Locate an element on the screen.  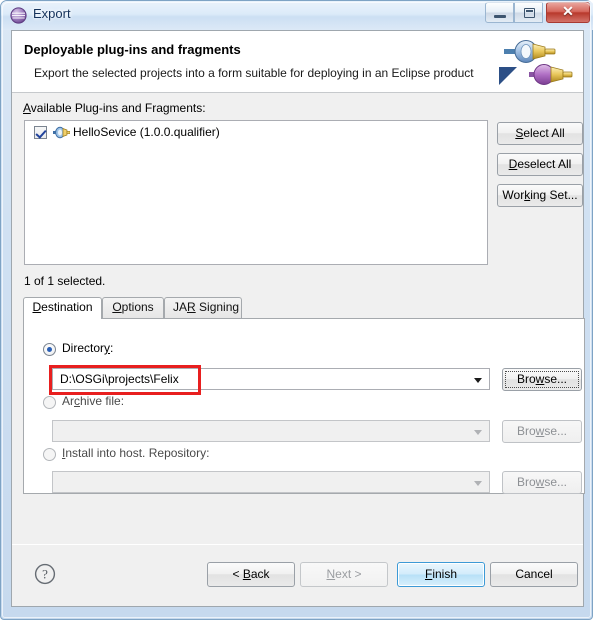
maximize-button is located at coordinates (528, 12).